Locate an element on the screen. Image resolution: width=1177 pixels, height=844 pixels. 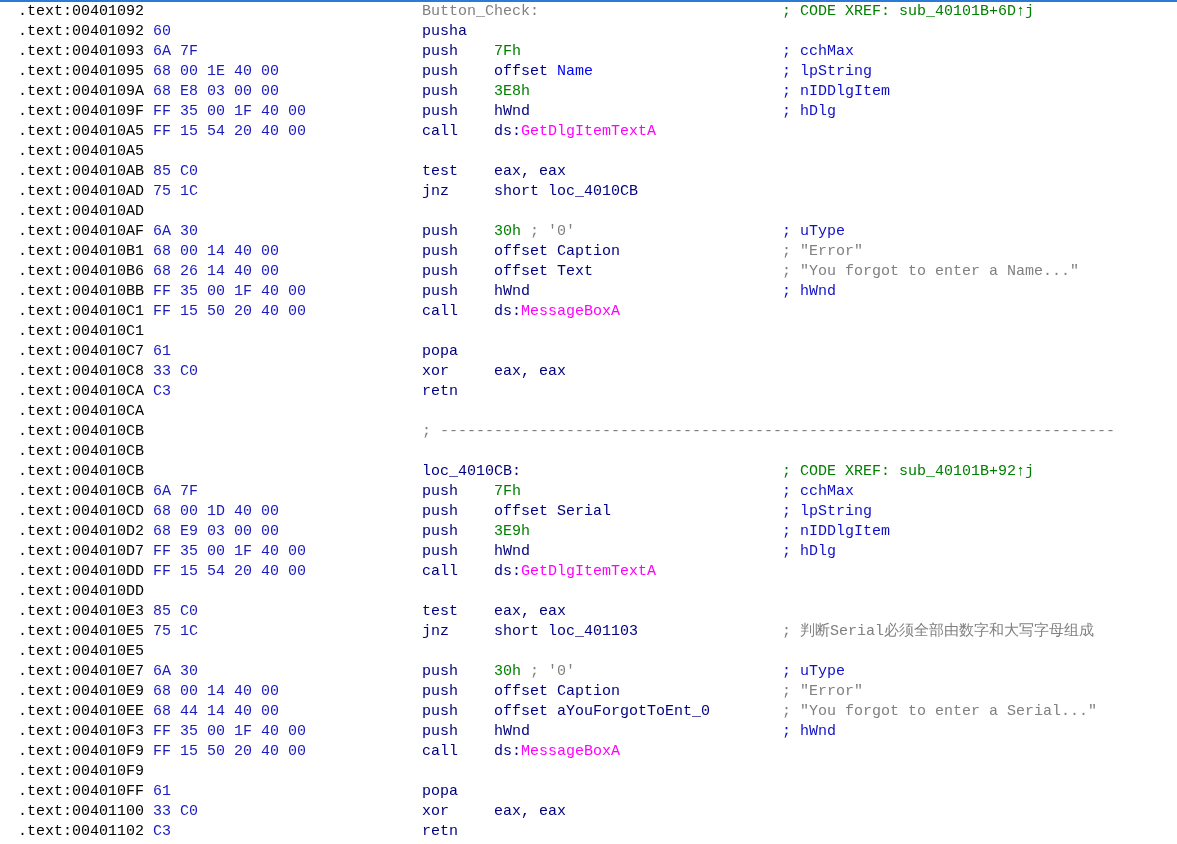
address-text: .text:004010BB is located at coordinates (82, 292).